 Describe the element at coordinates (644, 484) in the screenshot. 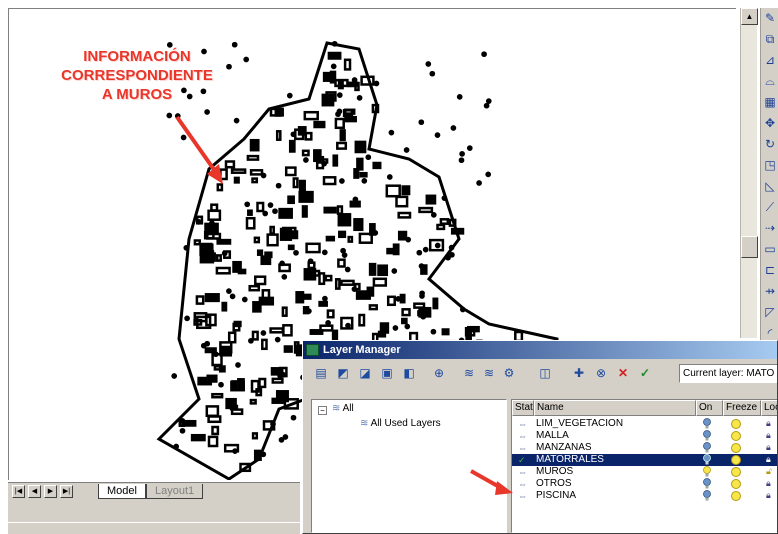

I see `layer-row: ⇔ OTROS 🔒︎` at that location.